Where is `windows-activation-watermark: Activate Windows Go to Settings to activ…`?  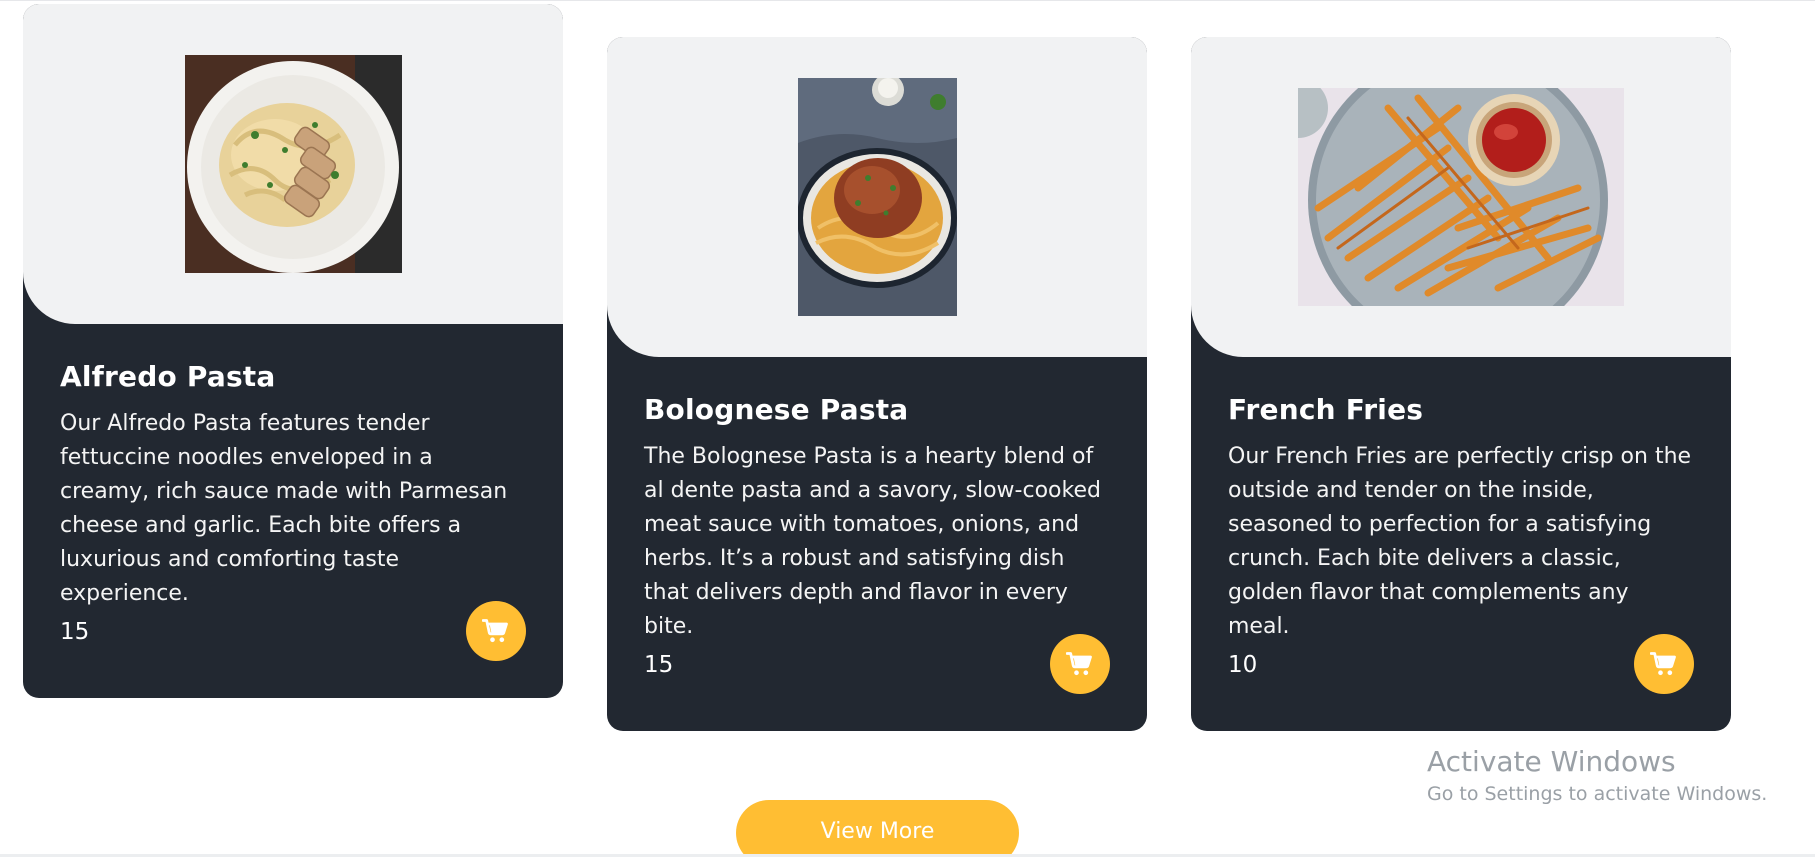 windows-activation-watermark: Activate Windows Go to Settings to activ… is located at coordinates (1597, 777).